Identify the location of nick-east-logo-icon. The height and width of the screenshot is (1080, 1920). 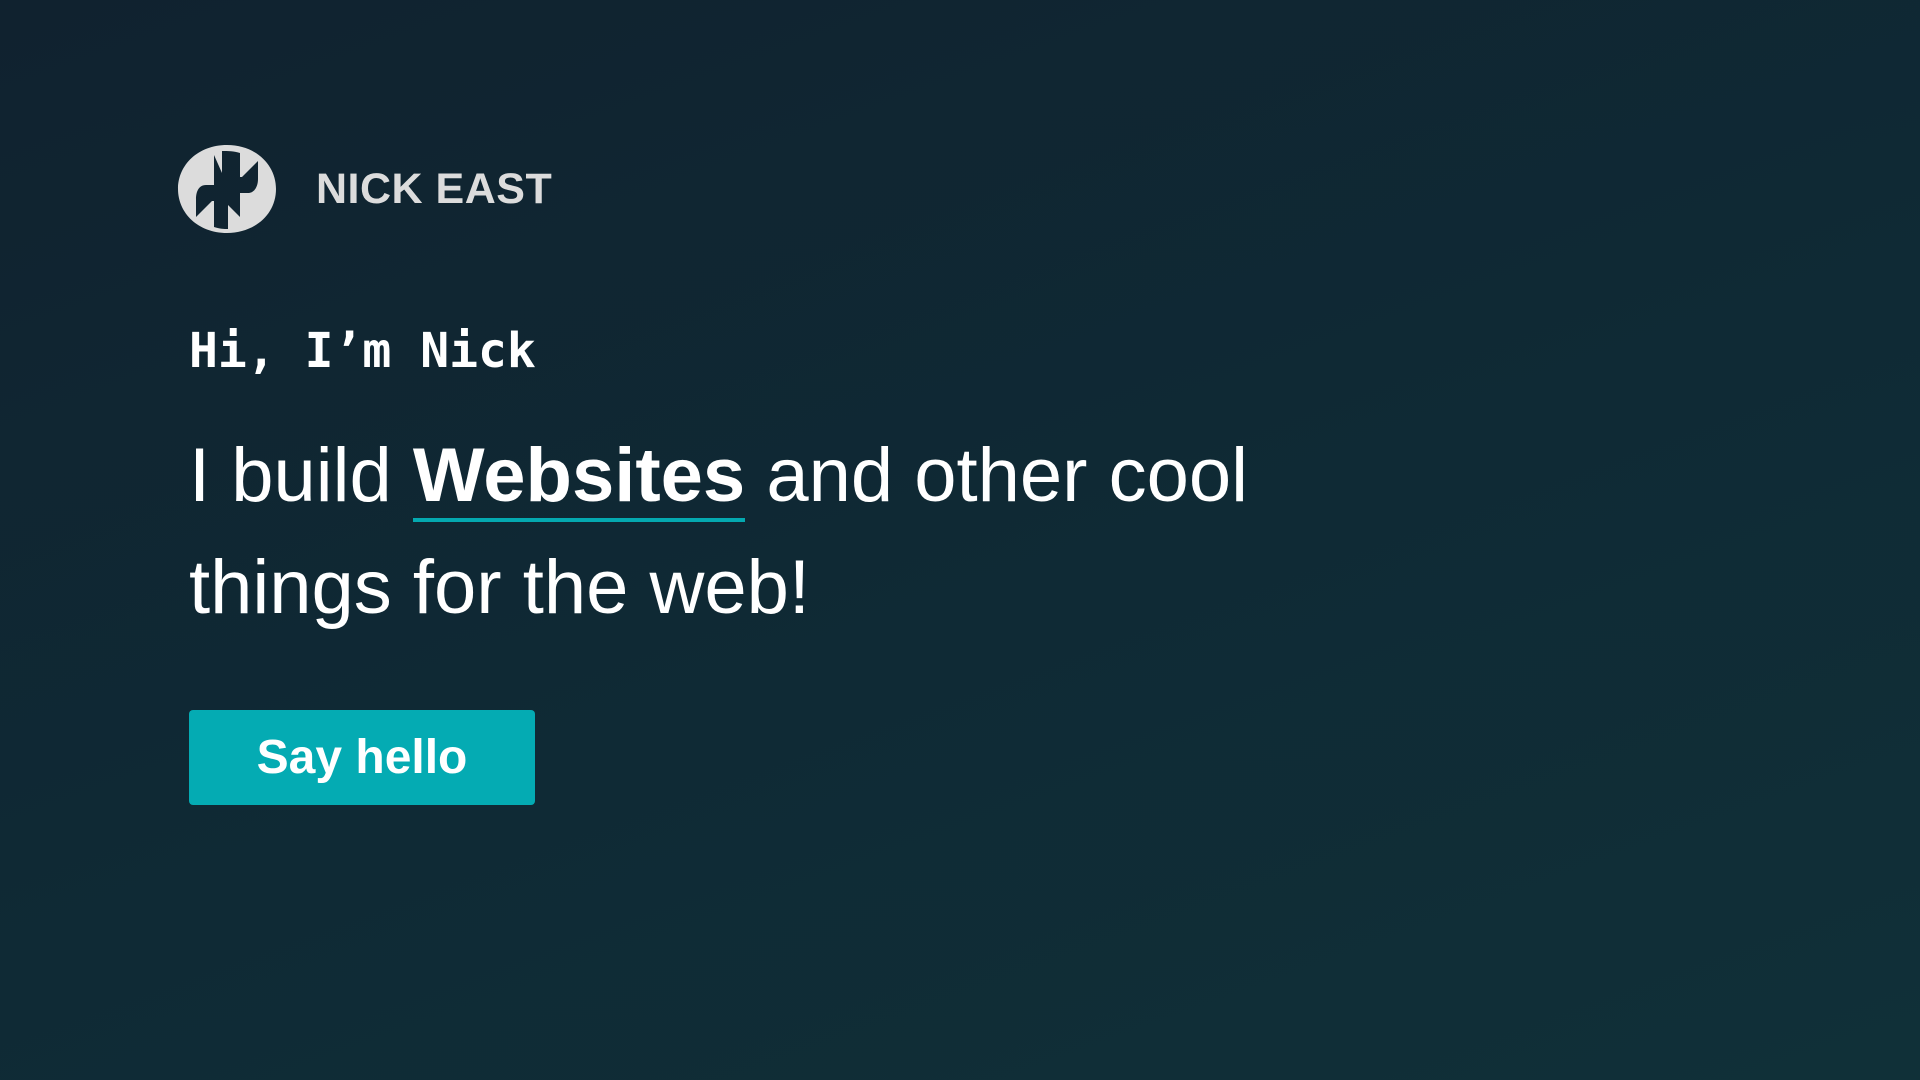
(227, 189).